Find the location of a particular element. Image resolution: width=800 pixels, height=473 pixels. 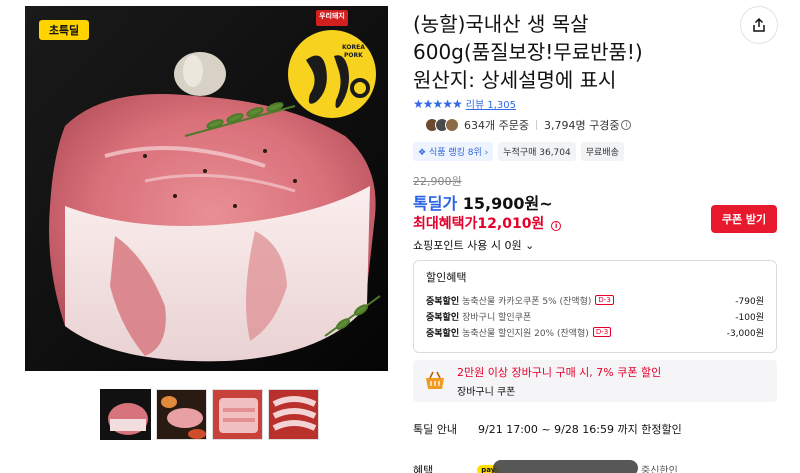

shopping-point-dropdown: 쇼핑포인트 사용 시 0원 ⌄ is located at coordinates (473, 245).